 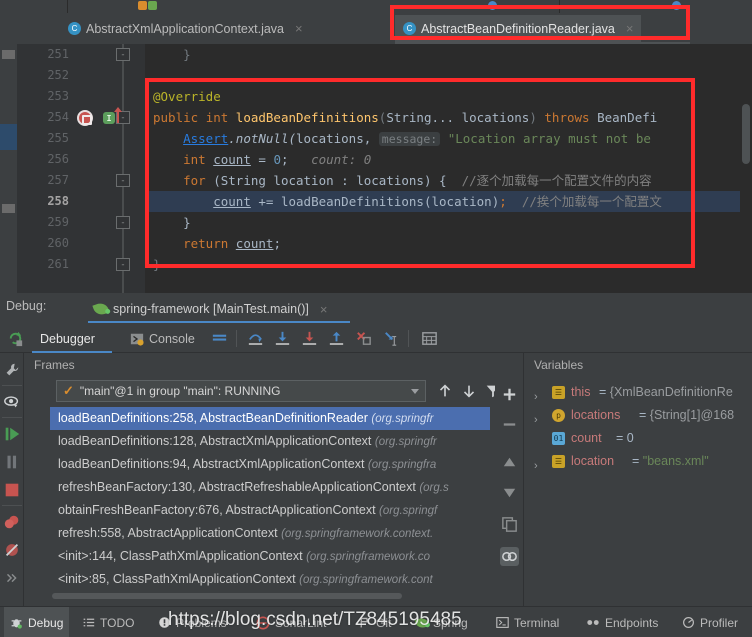 I want to click on mute-watch-icon, so click(x=12, y=402).